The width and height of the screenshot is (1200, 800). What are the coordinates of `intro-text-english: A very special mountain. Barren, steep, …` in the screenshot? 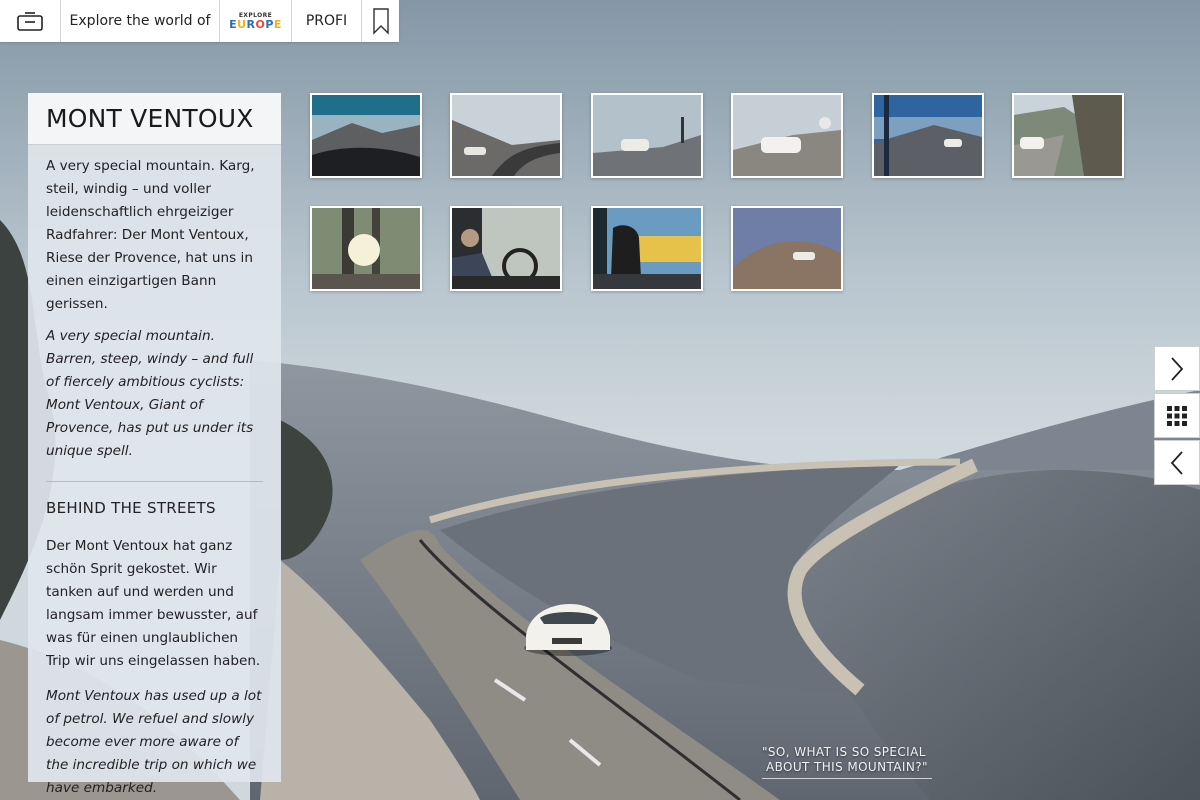 It's located at (150, 393).